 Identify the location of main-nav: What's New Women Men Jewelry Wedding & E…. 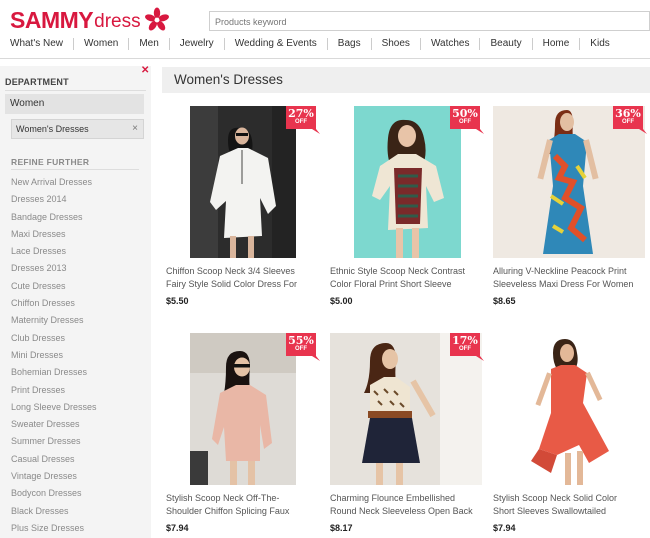
(325, 44).